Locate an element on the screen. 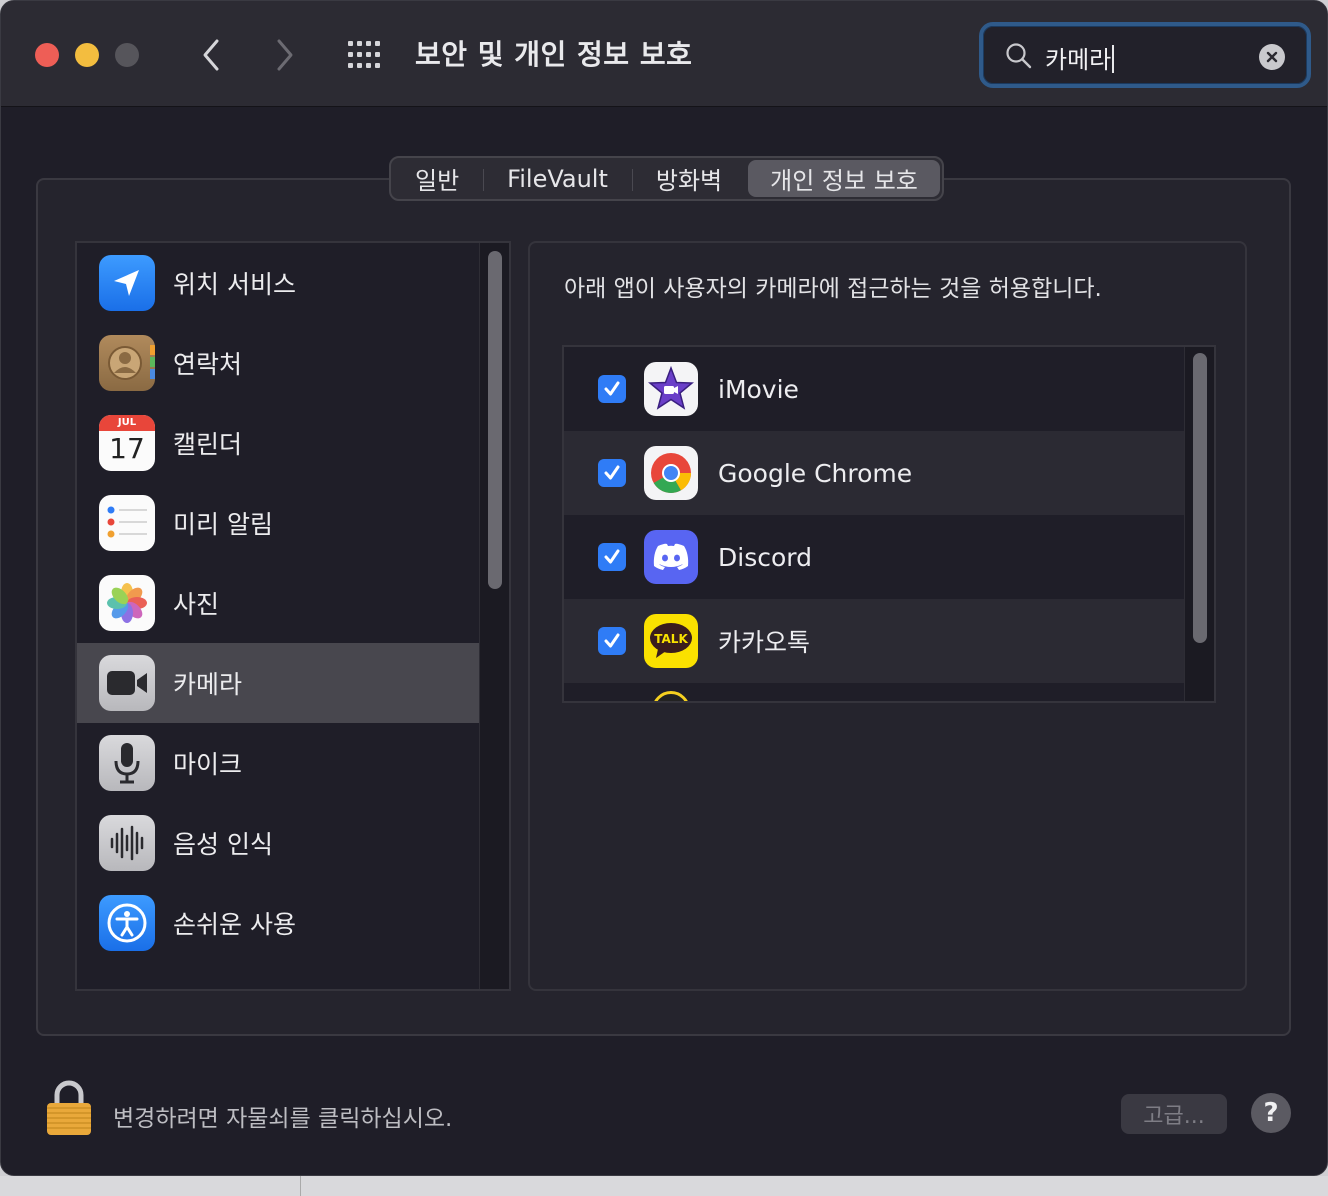 The width and height of the screenshot is (1328, 1196). calendar-day: 17 is located at coordinates (127, 448).